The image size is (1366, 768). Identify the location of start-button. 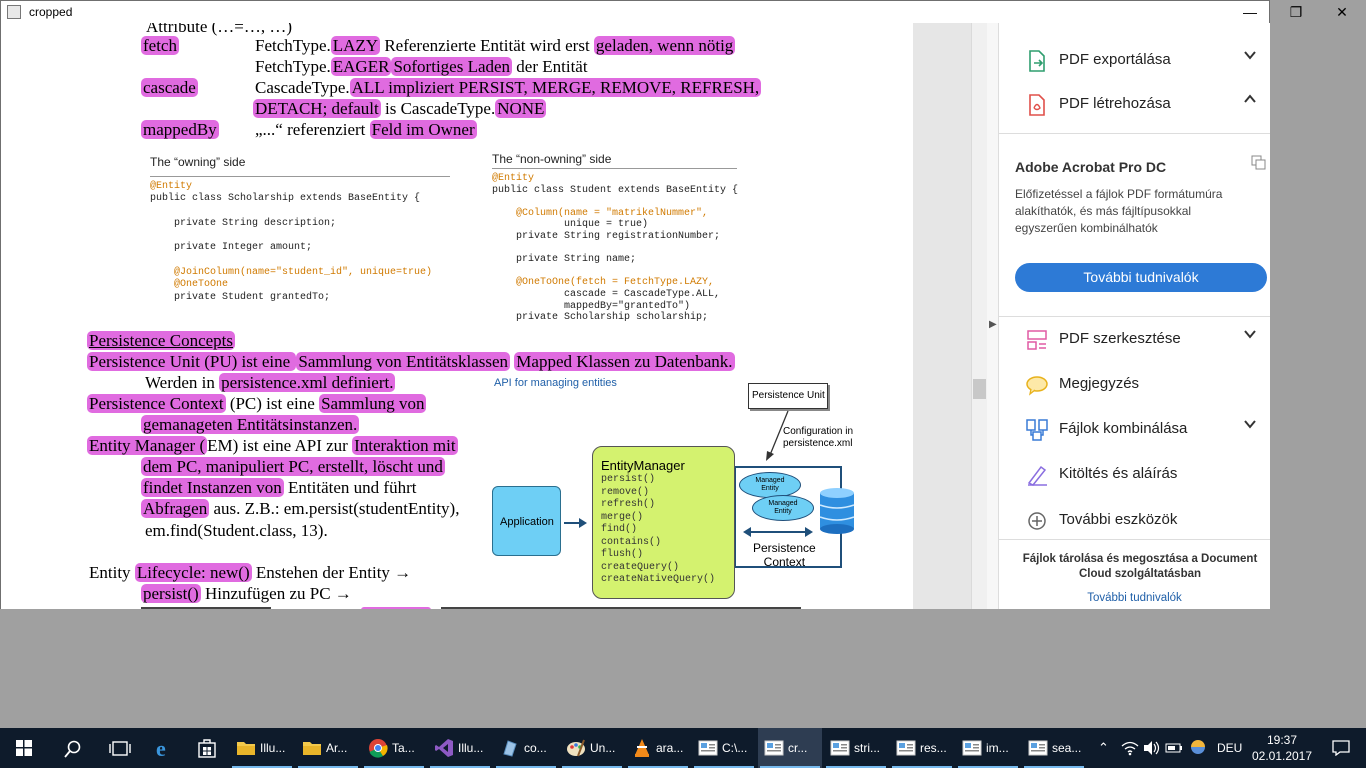
(24, 748).